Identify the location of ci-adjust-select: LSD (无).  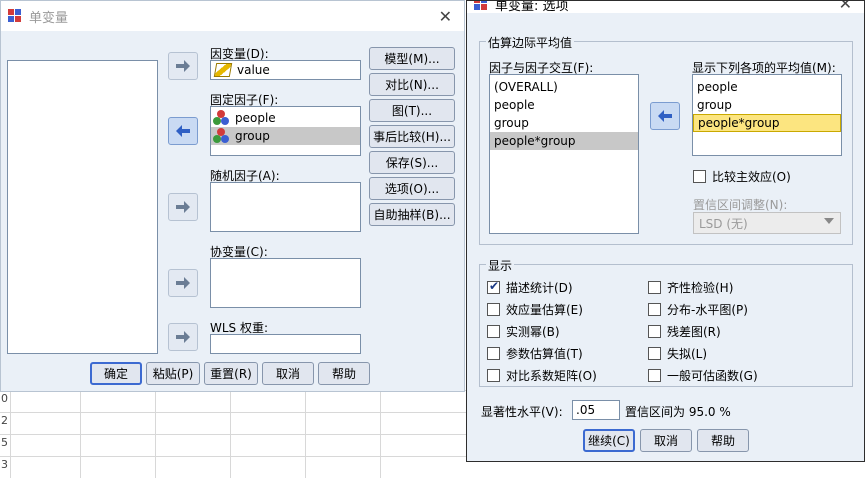
(767, 223).